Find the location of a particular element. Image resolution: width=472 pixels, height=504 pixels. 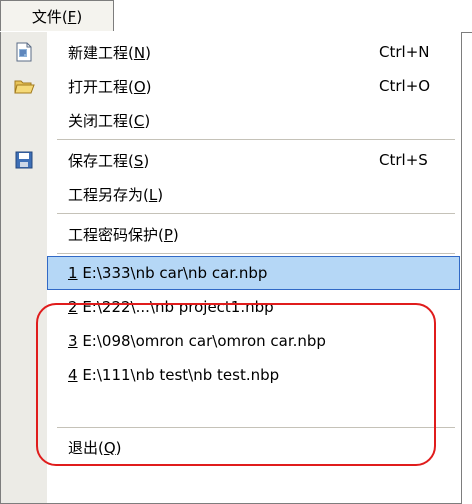

recent-file-label: 3 E:\098\omron car\omron car.nbp is located at coordinates (197, 341).